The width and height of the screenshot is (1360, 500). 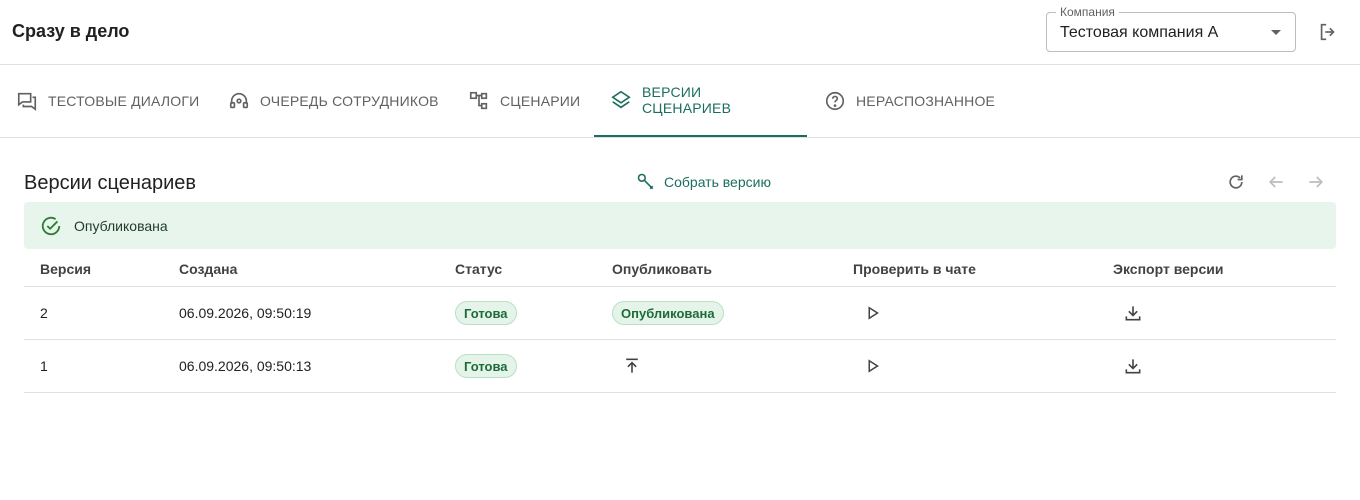 I want to click on flowchart-icon, so click(x=478, y=100).